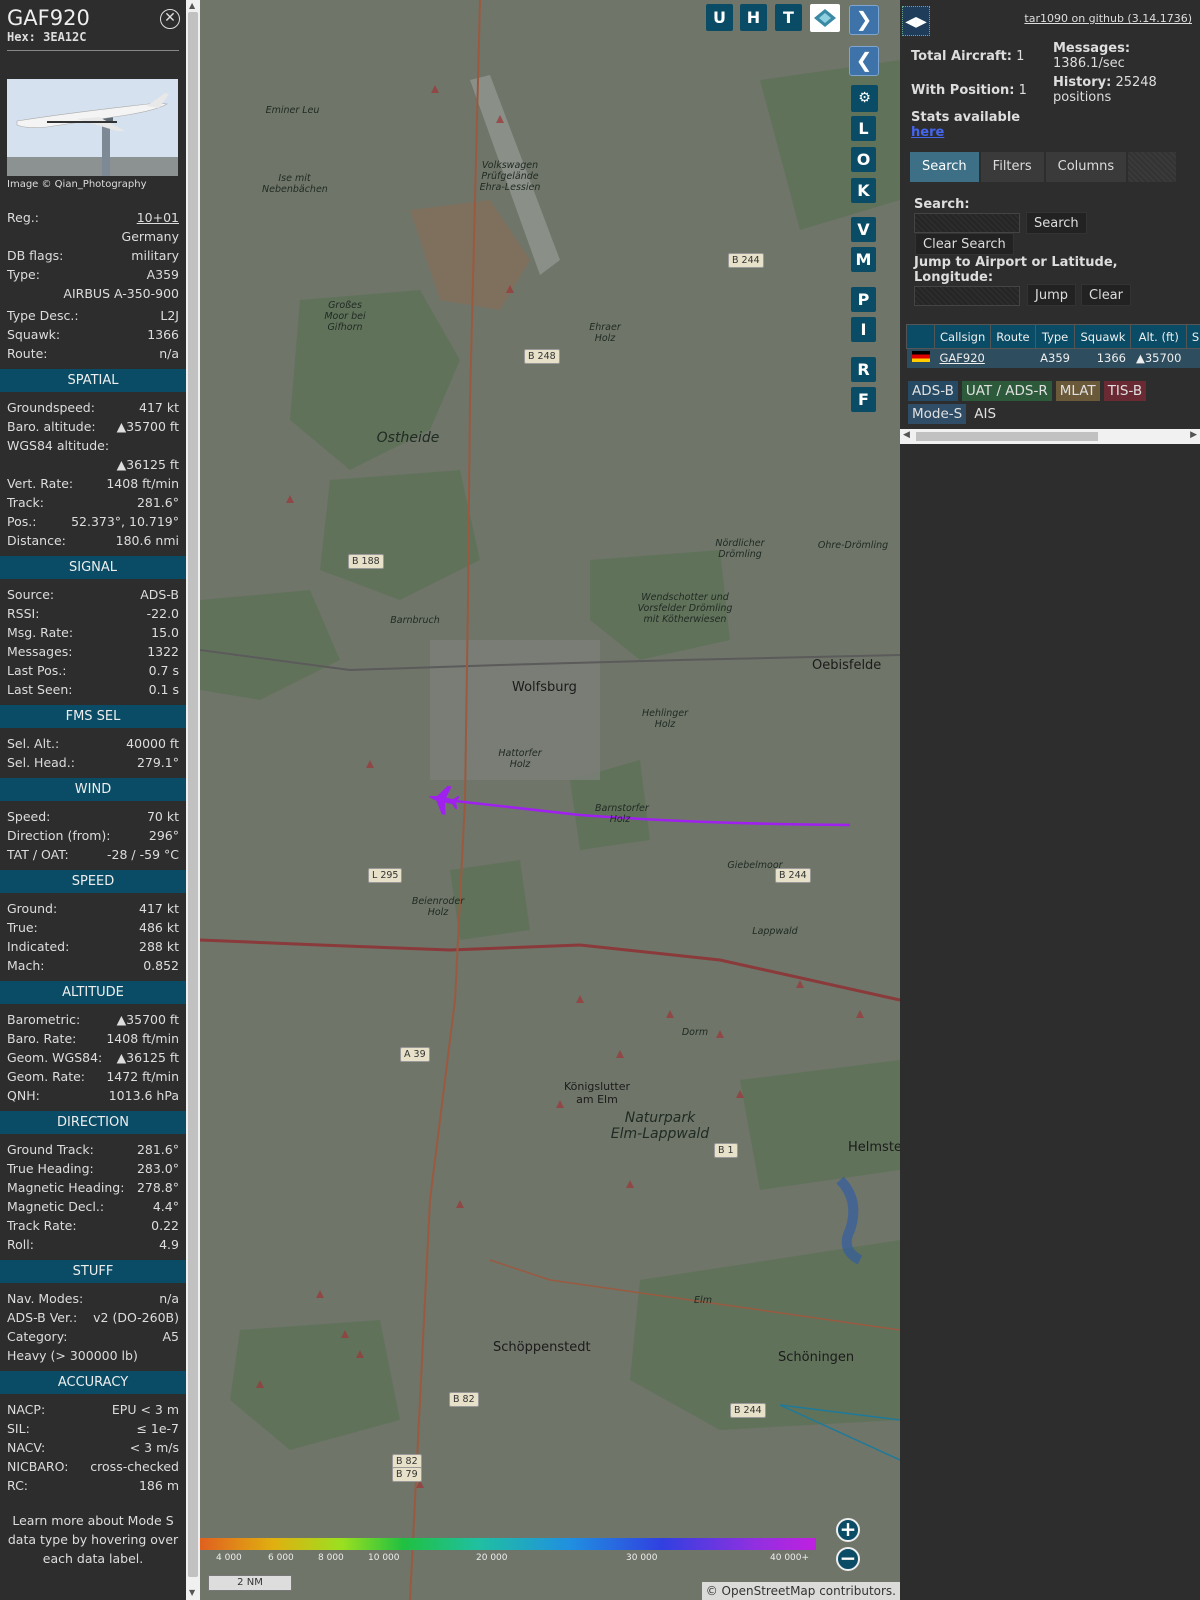 This screenshot has width=1200, height=1600. Describe the element at coordinates (42, 1225) in the screenshot. I see `info-row-label: Track Rate:` at that location.